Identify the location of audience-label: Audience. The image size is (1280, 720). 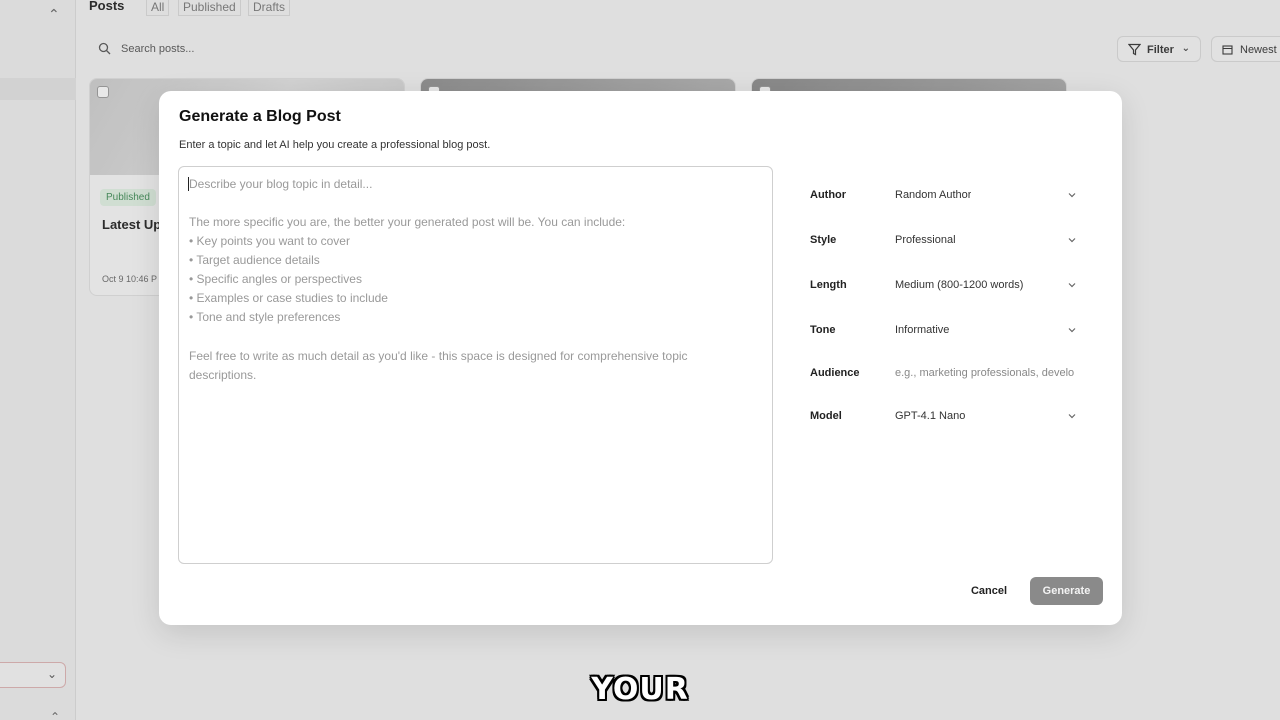
(835, 373).